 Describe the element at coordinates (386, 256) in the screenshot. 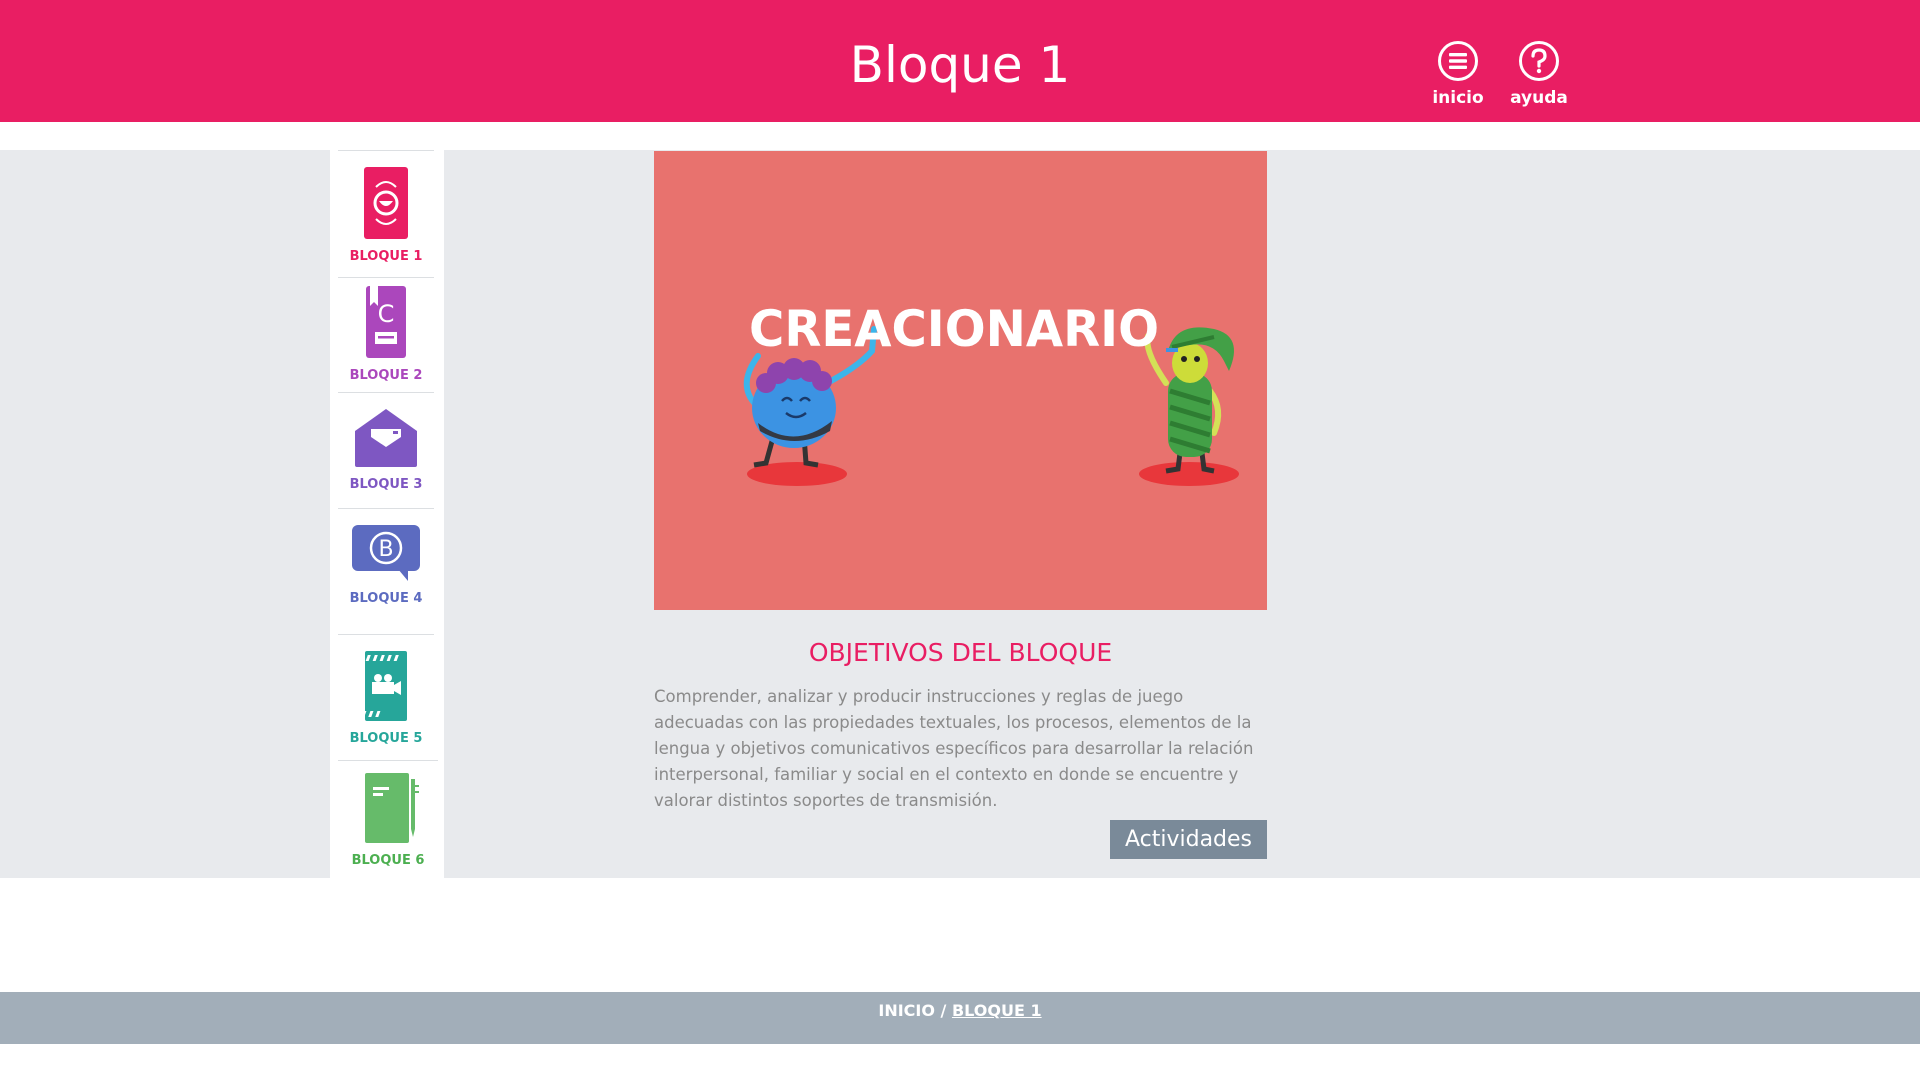

I see `sidebar-item-label: BLOQUE 1` at that location.